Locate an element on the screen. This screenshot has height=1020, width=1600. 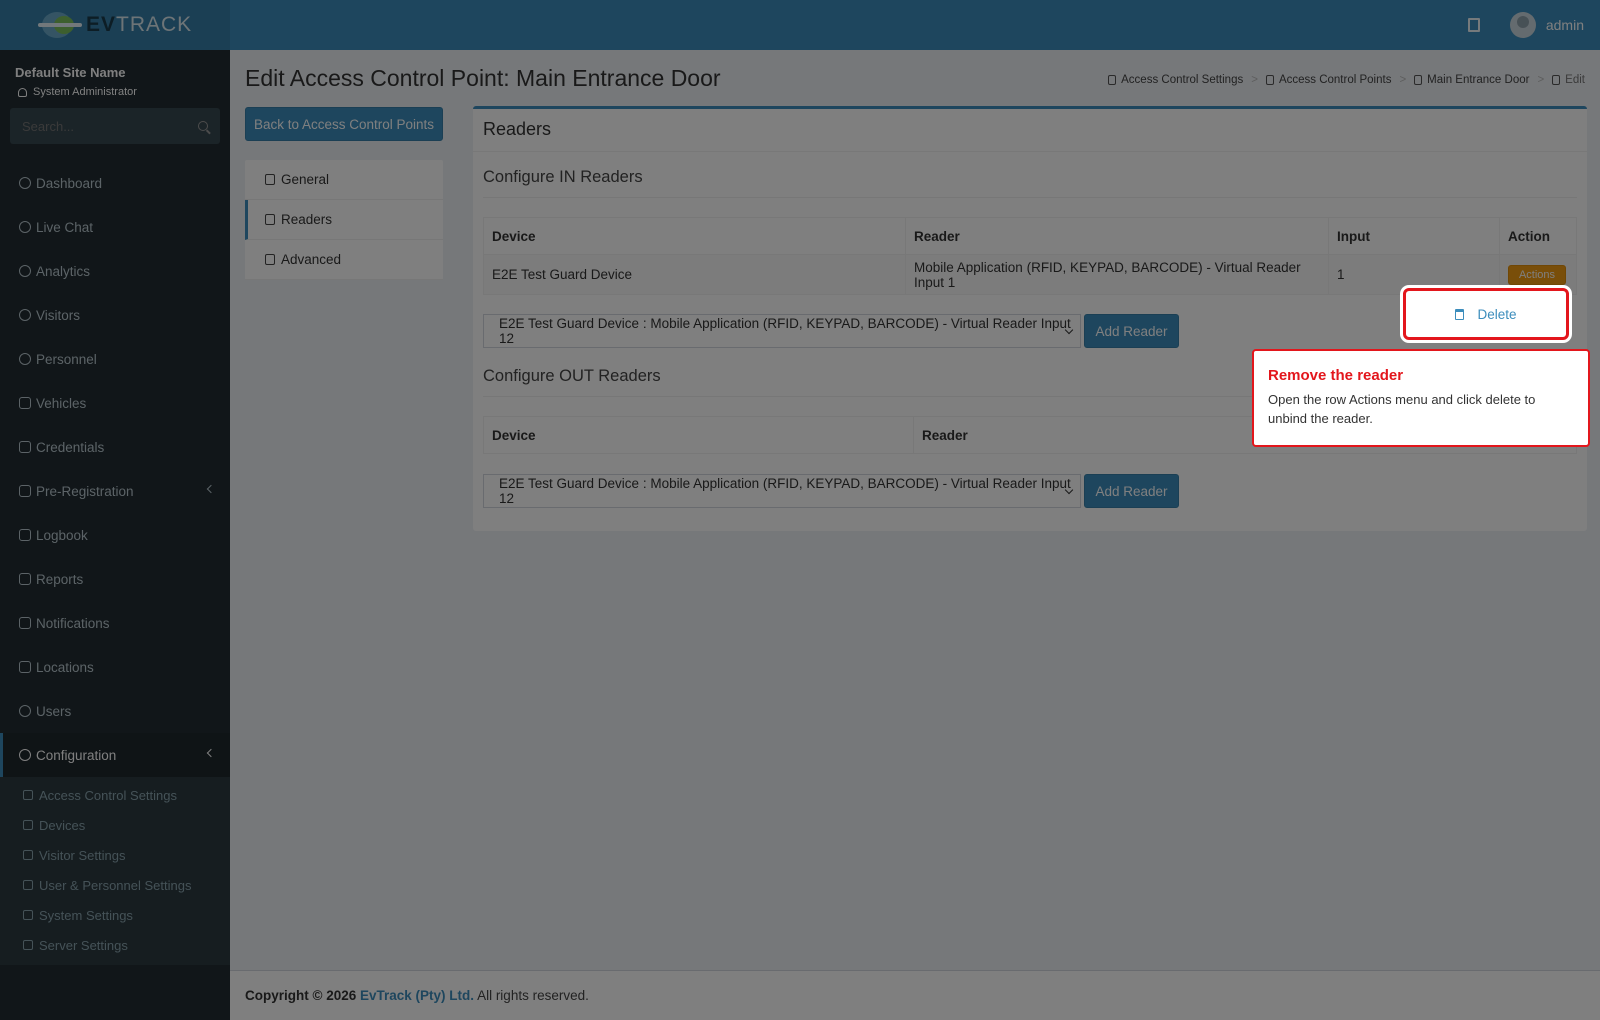
delete-menu-item: Delete is located at coordinates (1486, 314).